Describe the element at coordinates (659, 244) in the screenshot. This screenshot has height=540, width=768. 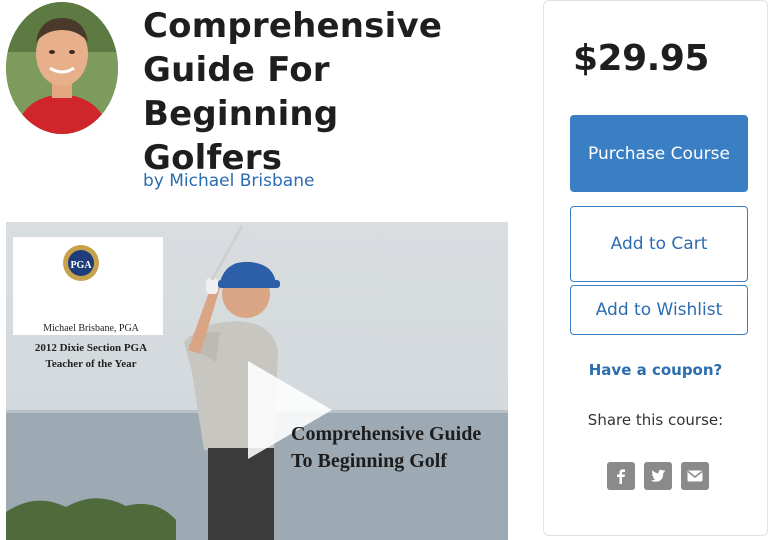
I see `add-to-cart-button: Add to Cart` at that location.